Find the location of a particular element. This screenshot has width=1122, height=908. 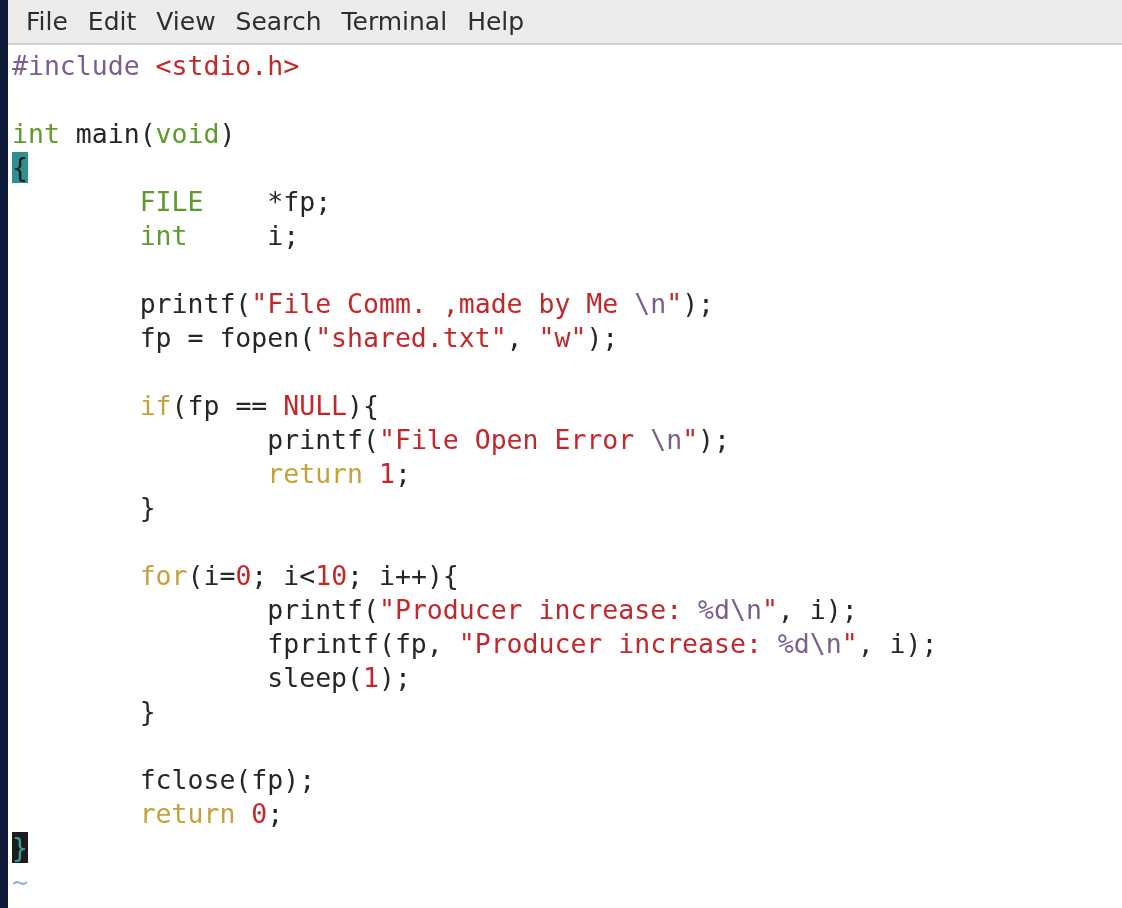

code-line: sleep(1); is located at coordinates (338, 677).